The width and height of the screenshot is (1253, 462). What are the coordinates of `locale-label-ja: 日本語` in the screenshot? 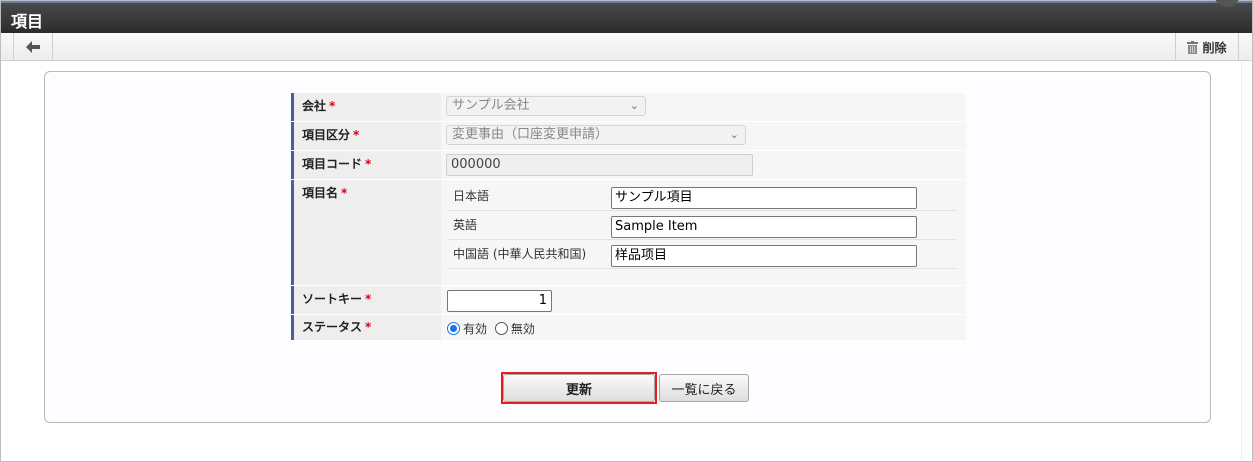 It's located at (471, 196).